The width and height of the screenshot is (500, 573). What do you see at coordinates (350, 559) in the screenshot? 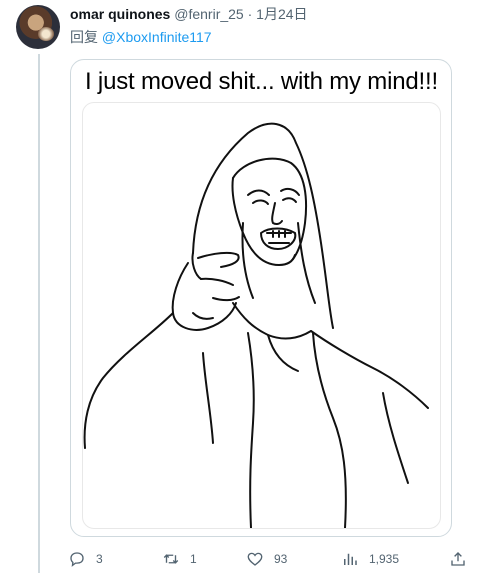
I see `bar-chart-icon` at bounding box center [350, 559].